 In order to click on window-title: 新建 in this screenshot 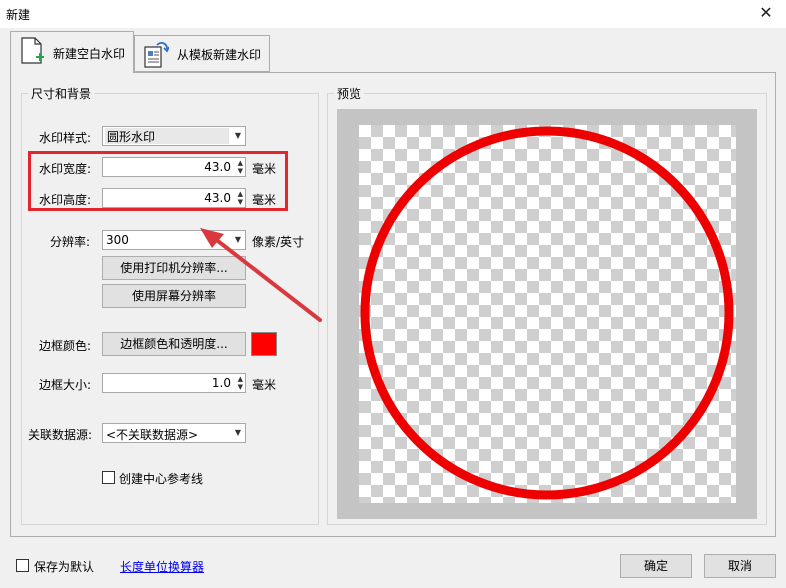, I will do `click(18, 15)`.